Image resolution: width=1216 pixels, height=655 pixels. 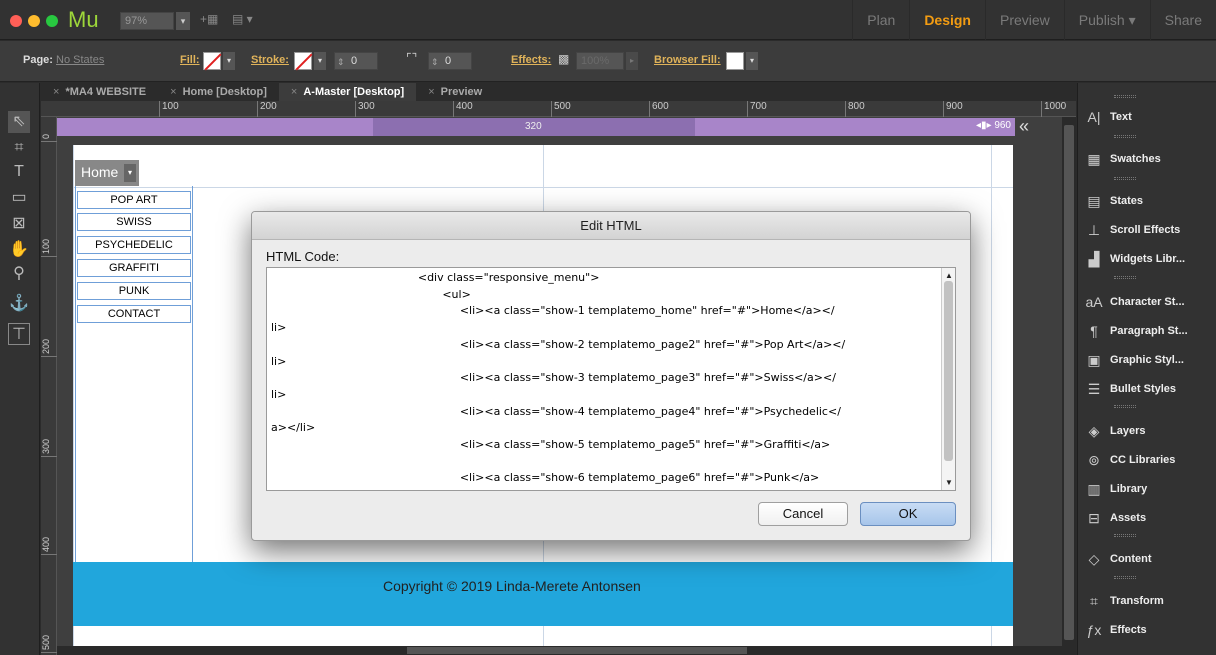 What do you see at coordinates (558, 109) in the screenshot?
I see `horizontal-ruler: 100 200 300 400 500 600 700 800 900 1000` at bounding box center [558, 109].